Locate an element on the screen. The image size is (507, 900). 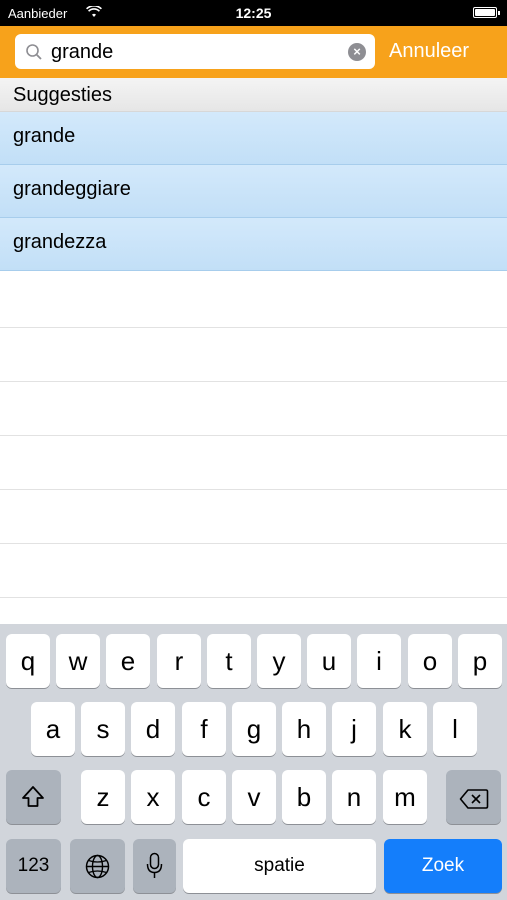
key-label: m is located at coordinates (405, 797).